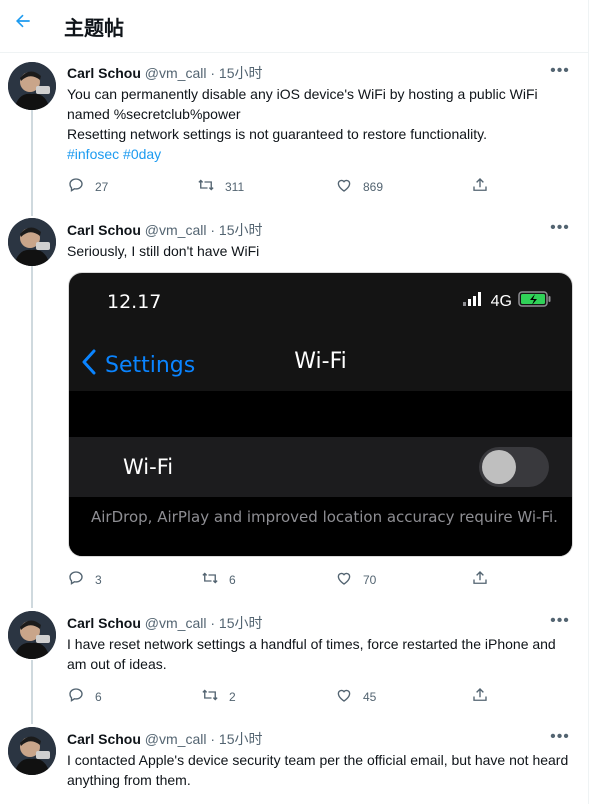 The image size is (590, 804). Describe the element at coordinates (355, 579) in the screenshot. I see `like-button: 70` at that location.